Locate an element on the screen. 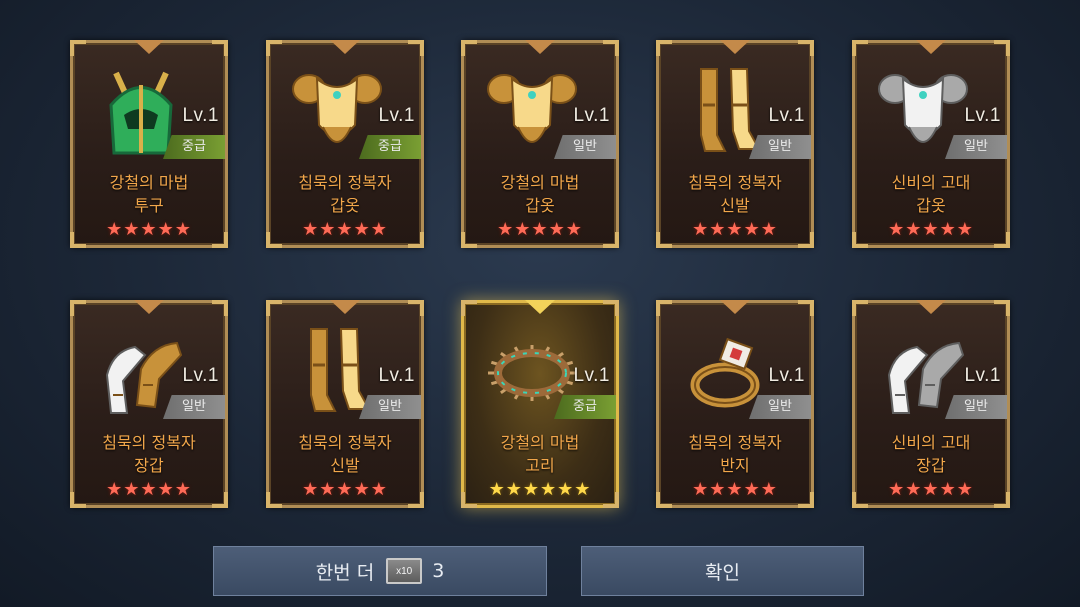  item-card: Lv.1 중급 침묵의 정복자 갑옷 ★★★★★ is located at coordinates (345, 144).